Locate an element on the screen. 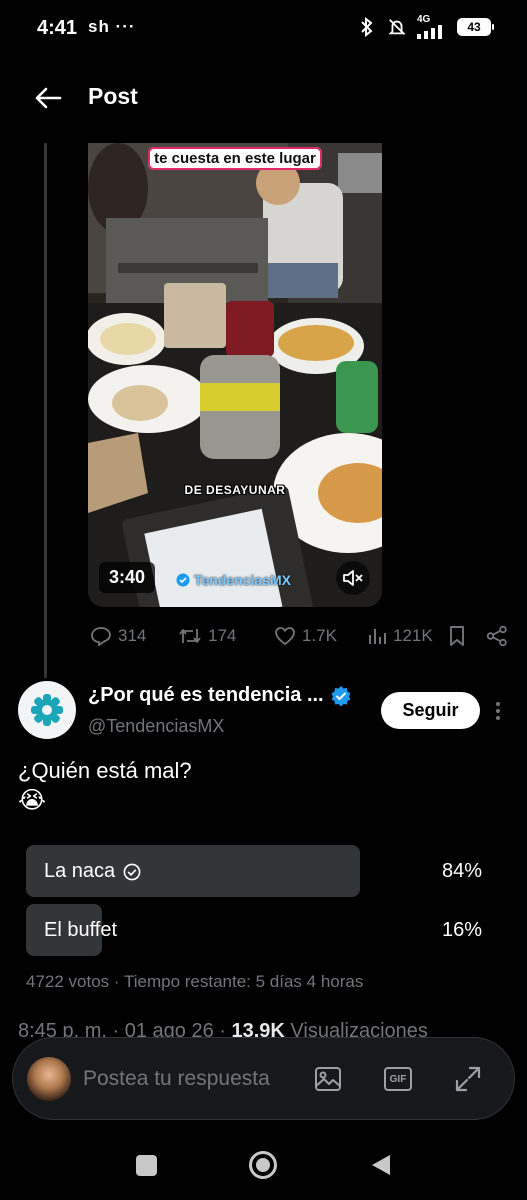 This screenshot has height=1200, width=527. reply-icon is located at coordinates (101, 636).